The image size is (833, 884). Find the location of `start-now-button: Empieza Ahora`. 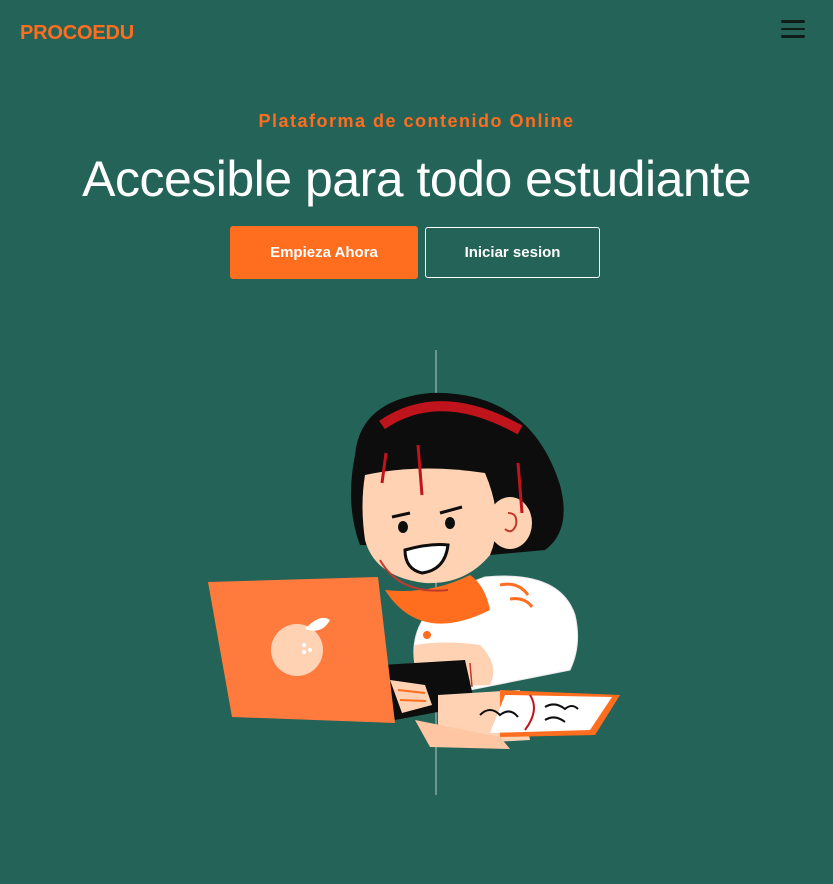

start-now-button: Empieza Ahora is located at coordinates (324, 252).